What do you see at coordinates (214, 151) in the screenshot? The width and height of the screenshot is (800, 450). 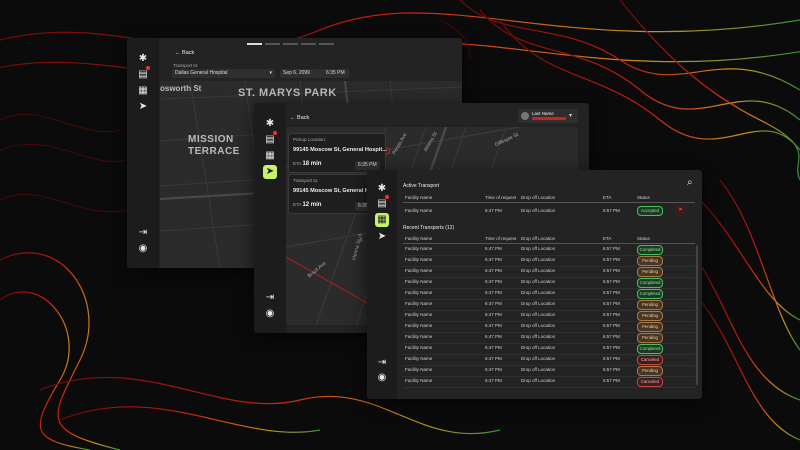 I see `map-label-district-2: TERRACE` at bounding box center [214, 151].